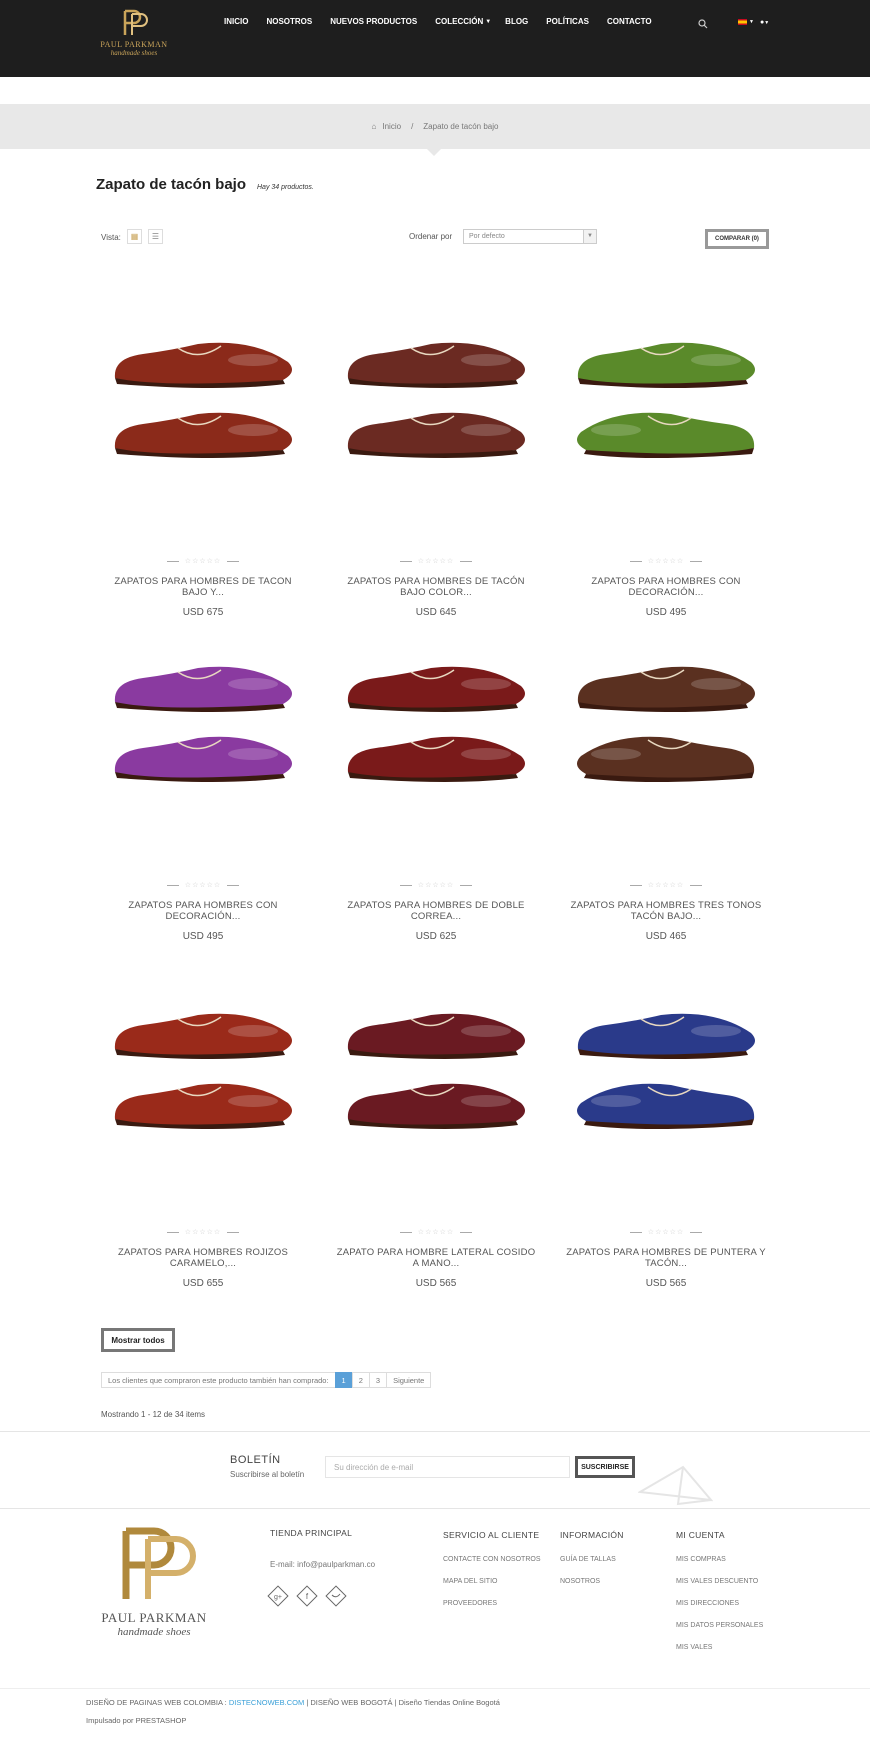 The width and height of the screenshot is (870, 1742). I want to click on product-price: USD 465, so click(666, 936).